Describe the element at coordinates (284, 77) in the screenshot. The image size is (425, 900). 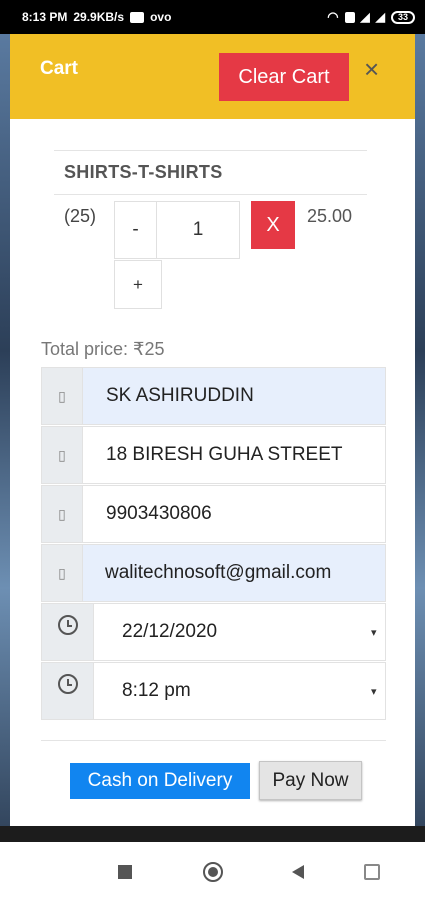
I see `clear-cart-button: Clear Cart` at that location.